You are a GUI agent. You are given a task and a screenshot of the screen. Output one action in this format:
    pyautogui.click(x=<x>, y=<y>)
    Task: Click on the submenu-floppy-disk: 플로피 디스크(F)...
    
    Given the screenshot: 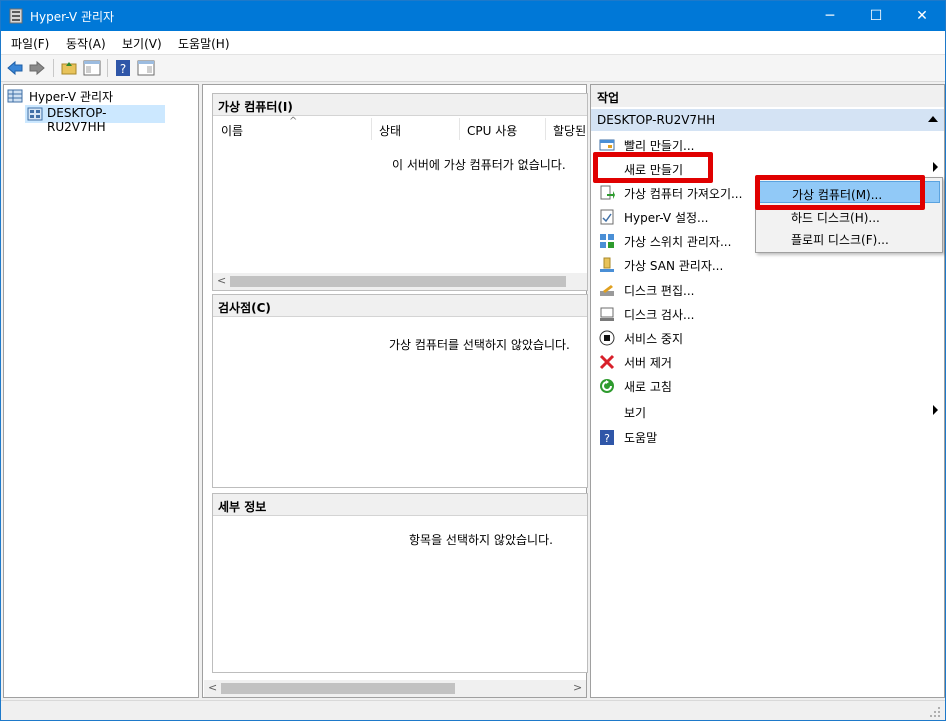 What is the action you would take?
    pyautogui.click(x=849, y=238)
    